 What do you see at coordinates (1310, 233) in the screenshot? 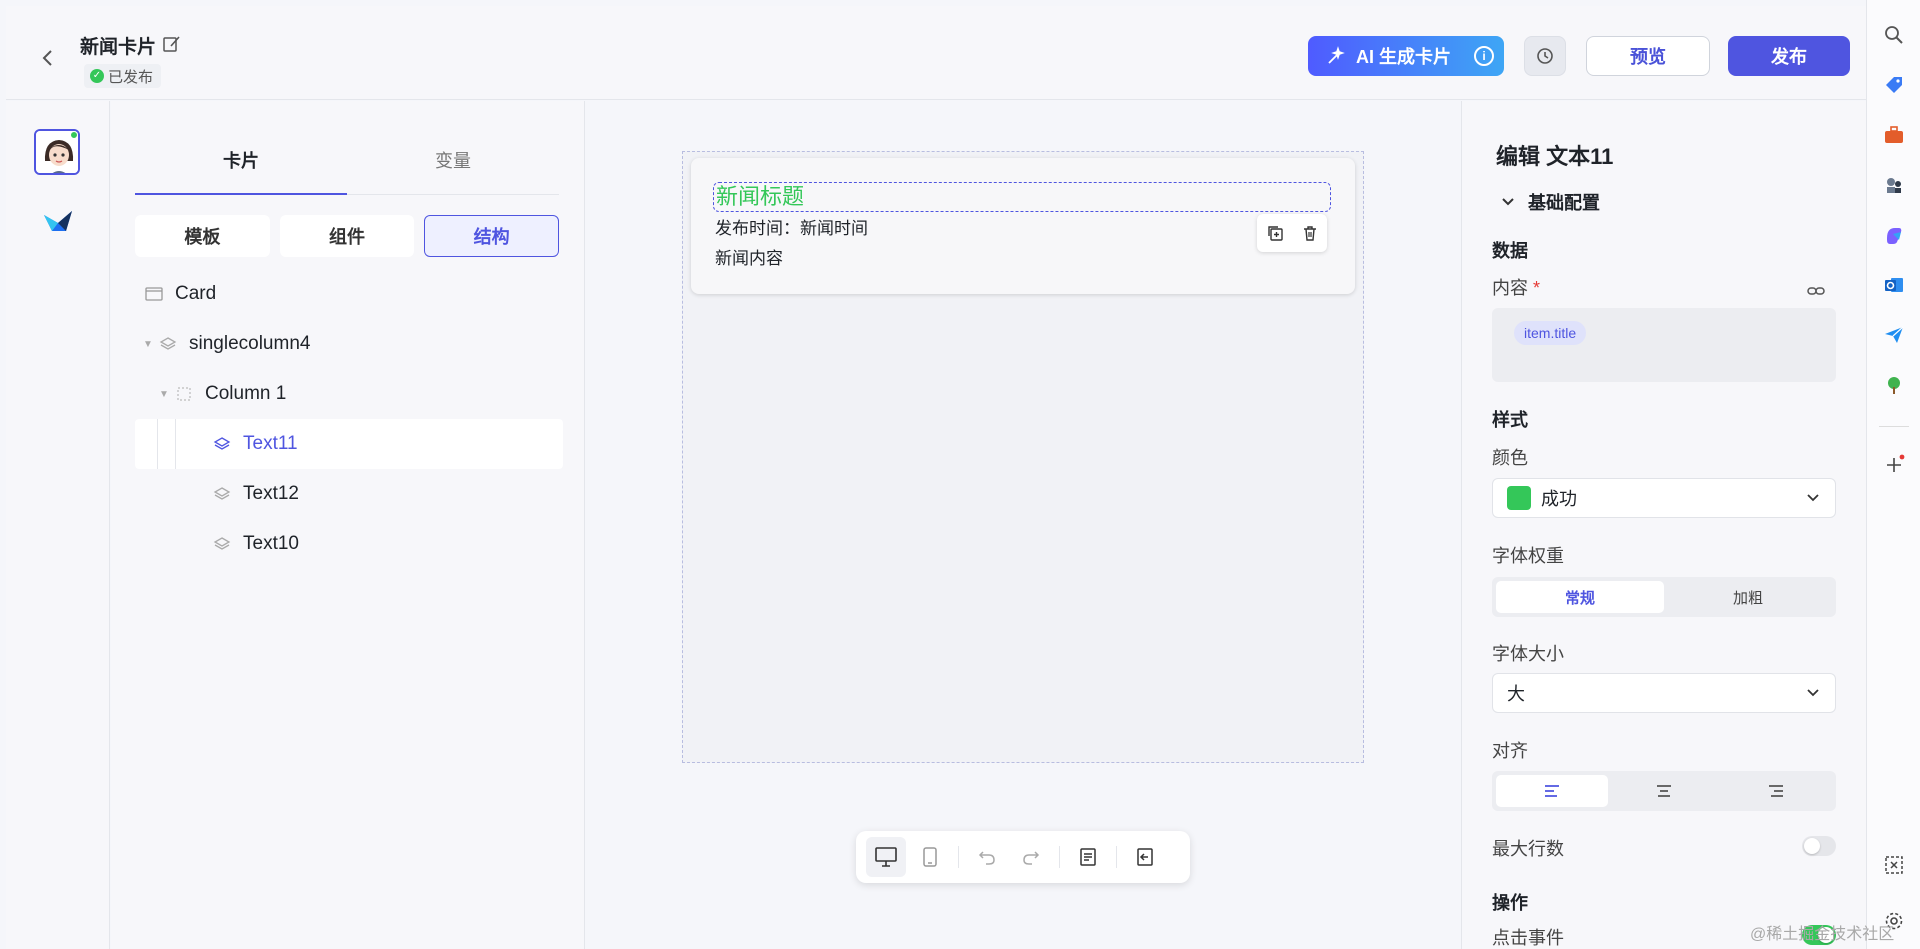
I see `trash-icon` at bounding box center [1310, 233].